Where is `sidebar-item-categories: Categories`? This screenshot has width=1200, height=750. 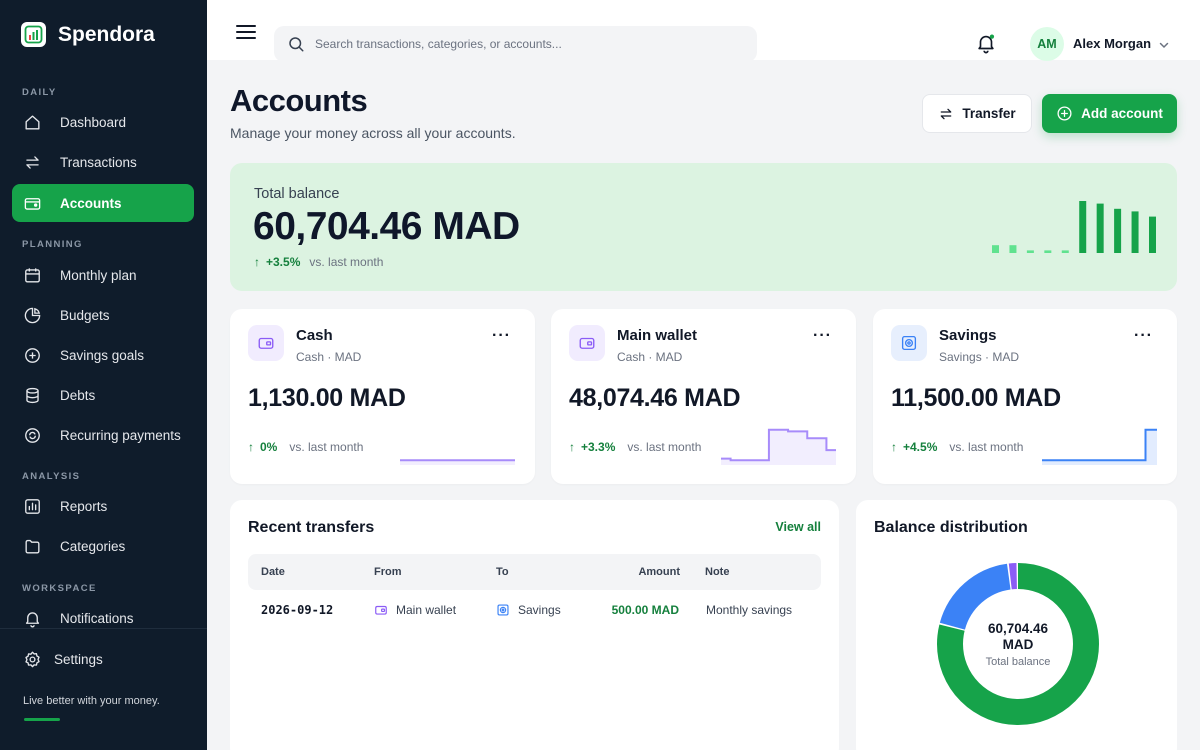 sidebar-item-categories: Categories is located at coordinates (103, 546).